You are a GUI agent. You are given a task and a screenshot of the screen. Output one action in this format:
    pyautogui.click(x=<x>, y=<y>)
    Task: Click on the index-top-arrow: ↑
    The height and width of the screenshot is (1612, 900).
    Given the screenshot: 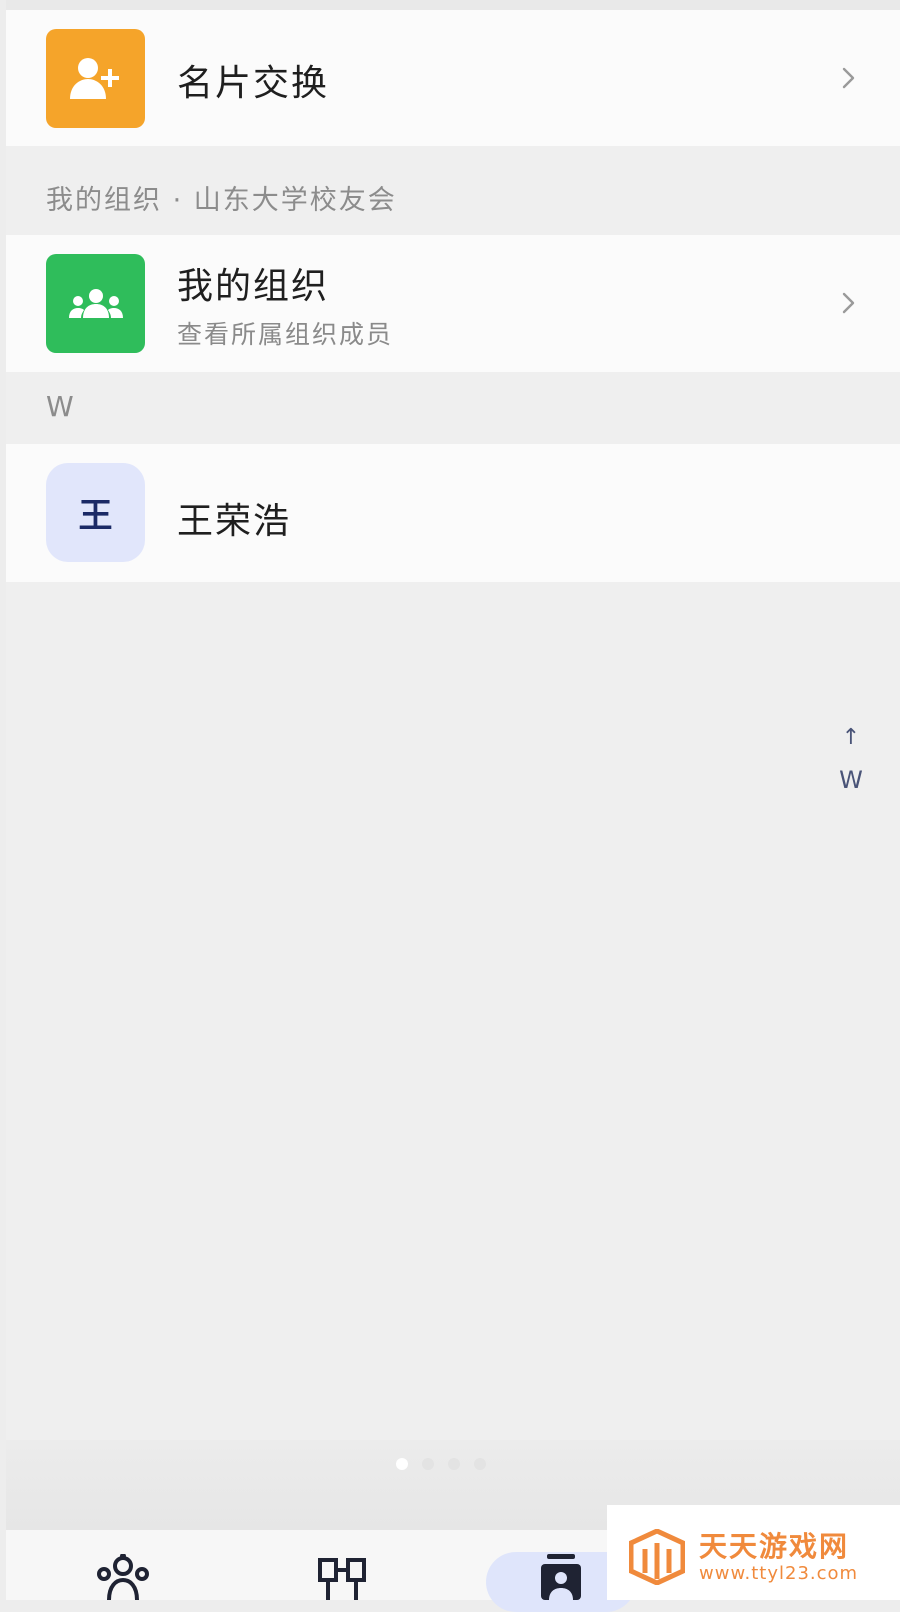 What is the action you would take?
    pyautogui.click(x=851, y=738)
    